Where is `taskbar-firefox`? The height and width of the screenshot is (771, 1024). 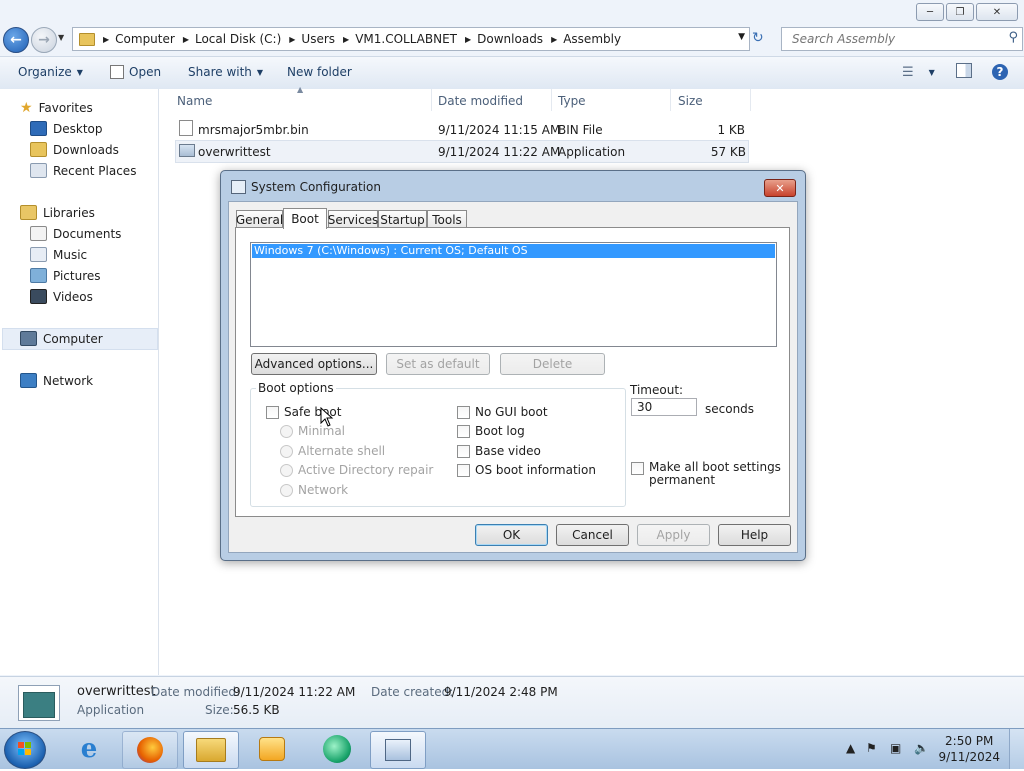 taskbar-firefox is located at coordinates (150, 750).